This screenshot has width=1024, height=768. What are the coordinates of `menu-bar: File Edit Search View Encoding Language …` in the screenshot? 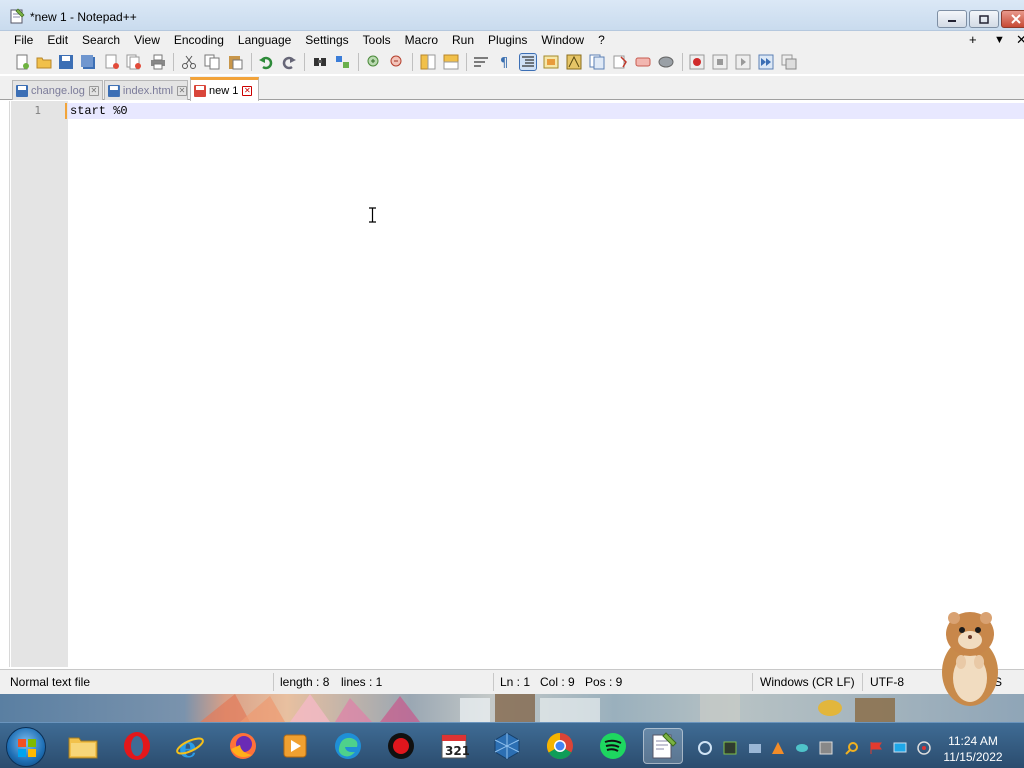 It's located at (512, 40).